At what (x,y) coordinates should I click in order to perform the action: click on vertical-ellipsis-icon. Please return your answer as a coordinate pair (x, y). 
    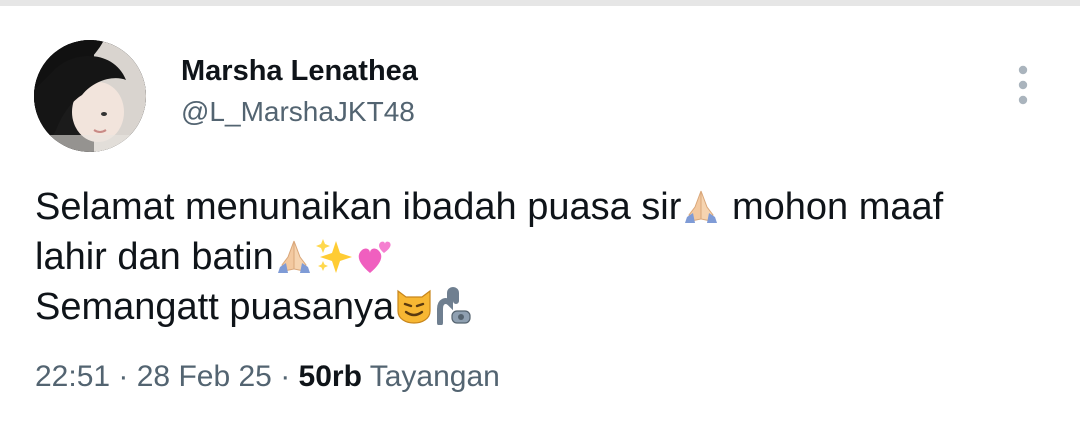
    Looking at the image, I should click on (1023, 85).